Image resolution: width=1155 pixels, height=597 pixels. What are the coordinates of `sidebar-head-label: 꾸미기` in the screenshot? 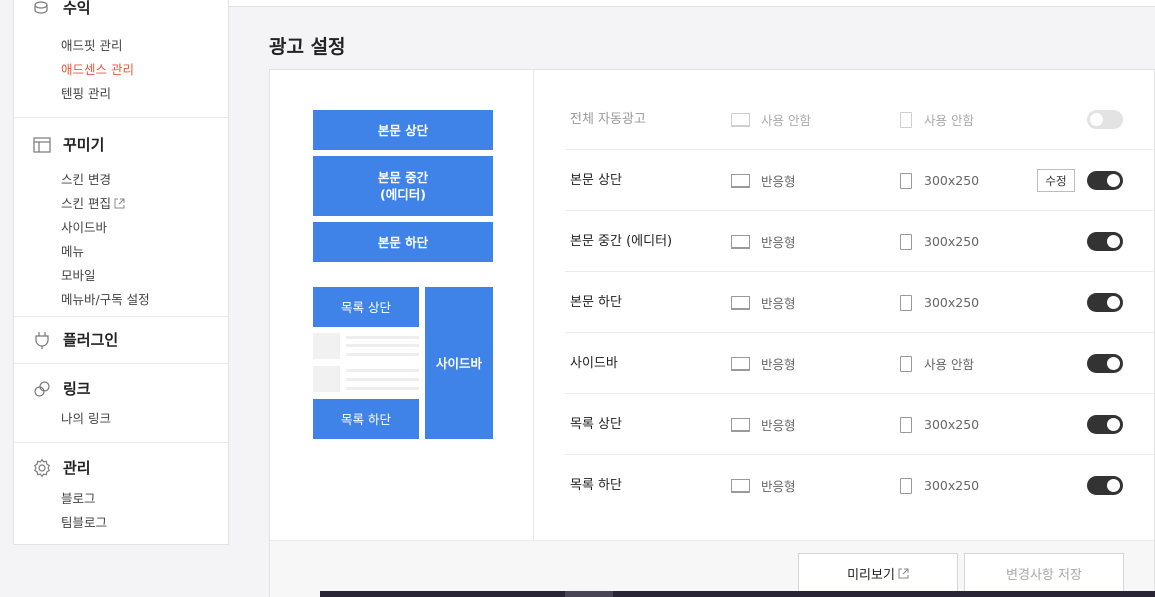 It's located at (84, 145).